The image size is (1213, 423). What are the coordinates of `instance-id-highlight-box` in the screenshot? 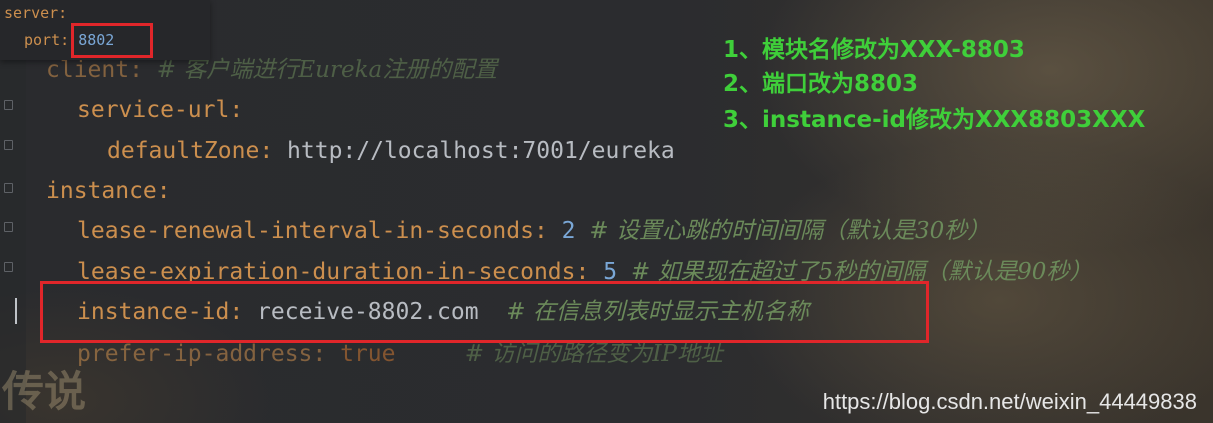 It's located at (484, 312).